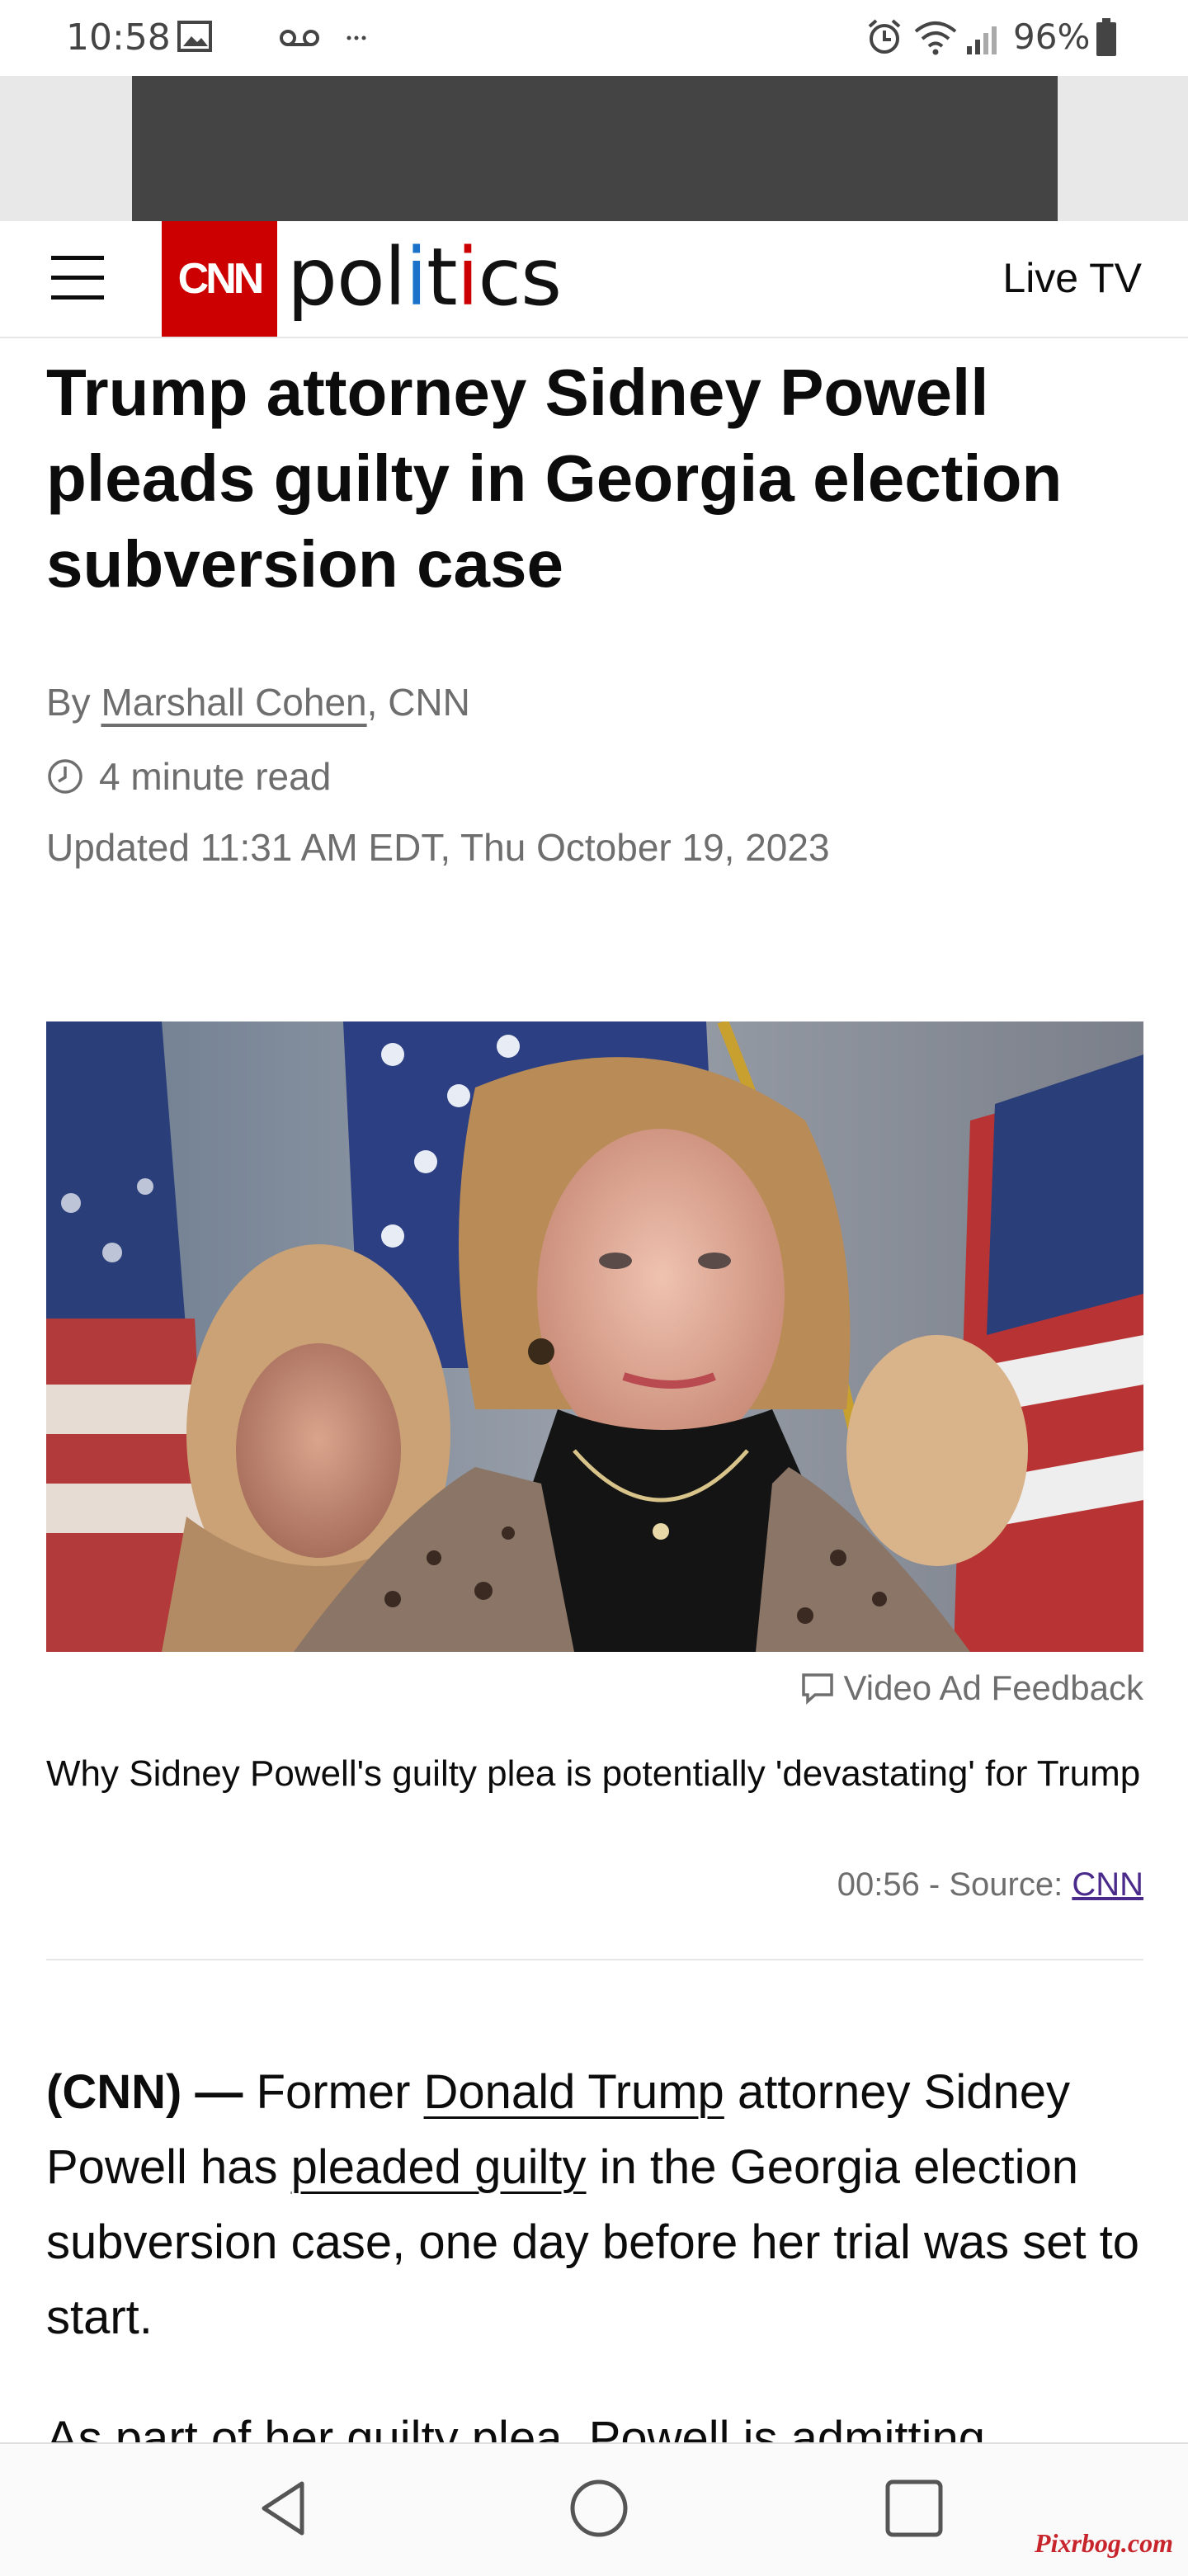  What do you see at coordinates (333, 2092) in the screenshot?
I see `paragraph-text: Former` at bounding box center [333, 2092].